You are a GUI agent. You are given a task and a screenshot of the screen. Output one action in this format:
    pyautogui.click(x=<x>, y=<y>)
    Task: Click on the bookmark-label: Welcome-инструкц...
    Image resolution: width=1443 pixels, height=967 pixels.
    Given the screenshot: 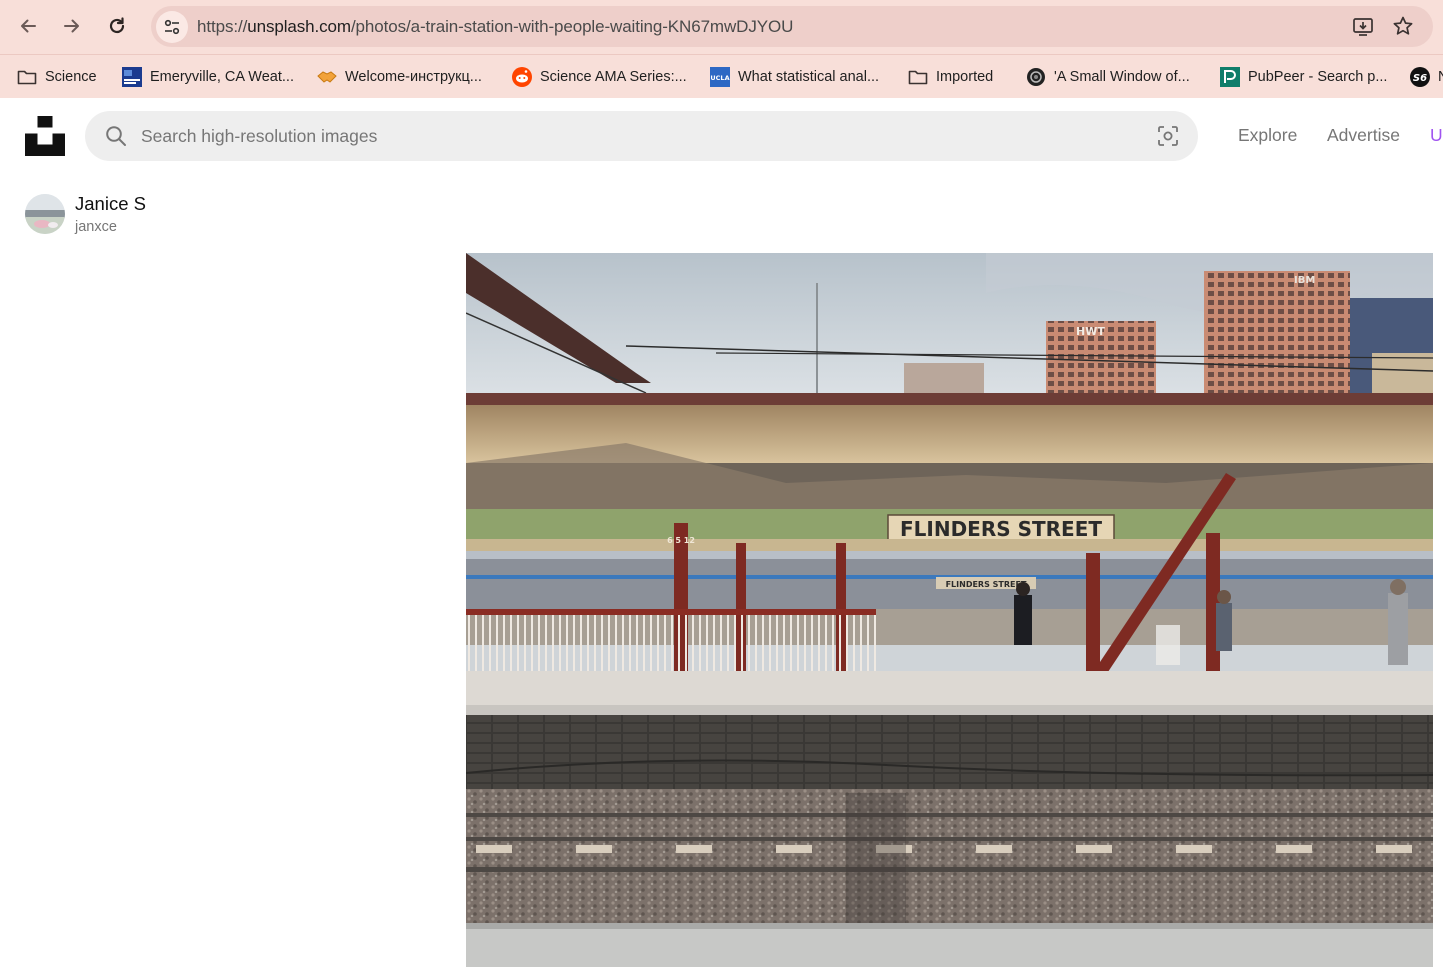 What is the action you would take?
    pyautogui.click(x=413, y=77)
    